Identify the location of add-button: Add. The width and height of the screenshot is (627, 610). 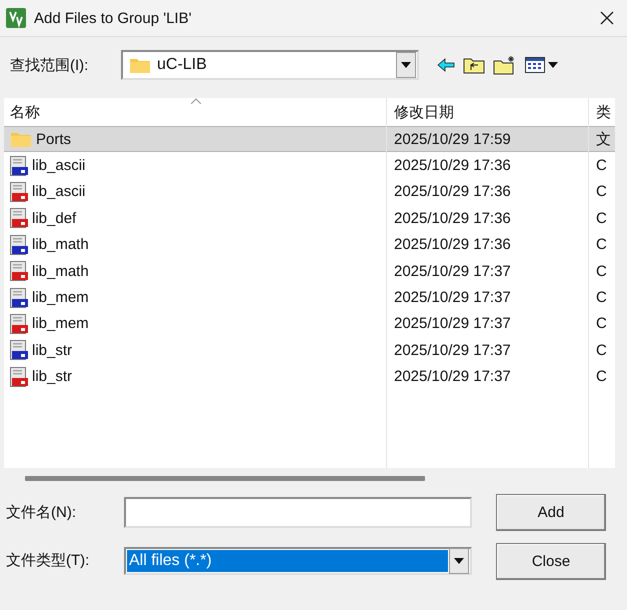
(551, 512).